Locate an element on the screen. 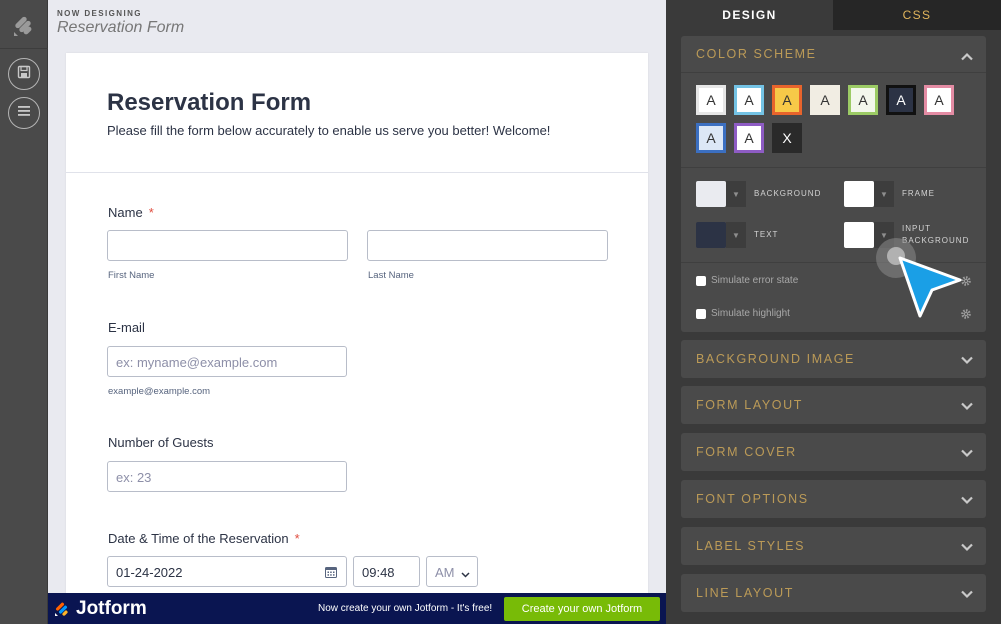 The width and height of the screenshot is (1001, 624). text-color-picker: ▼ TEXT is located at coordinates (737, 235).